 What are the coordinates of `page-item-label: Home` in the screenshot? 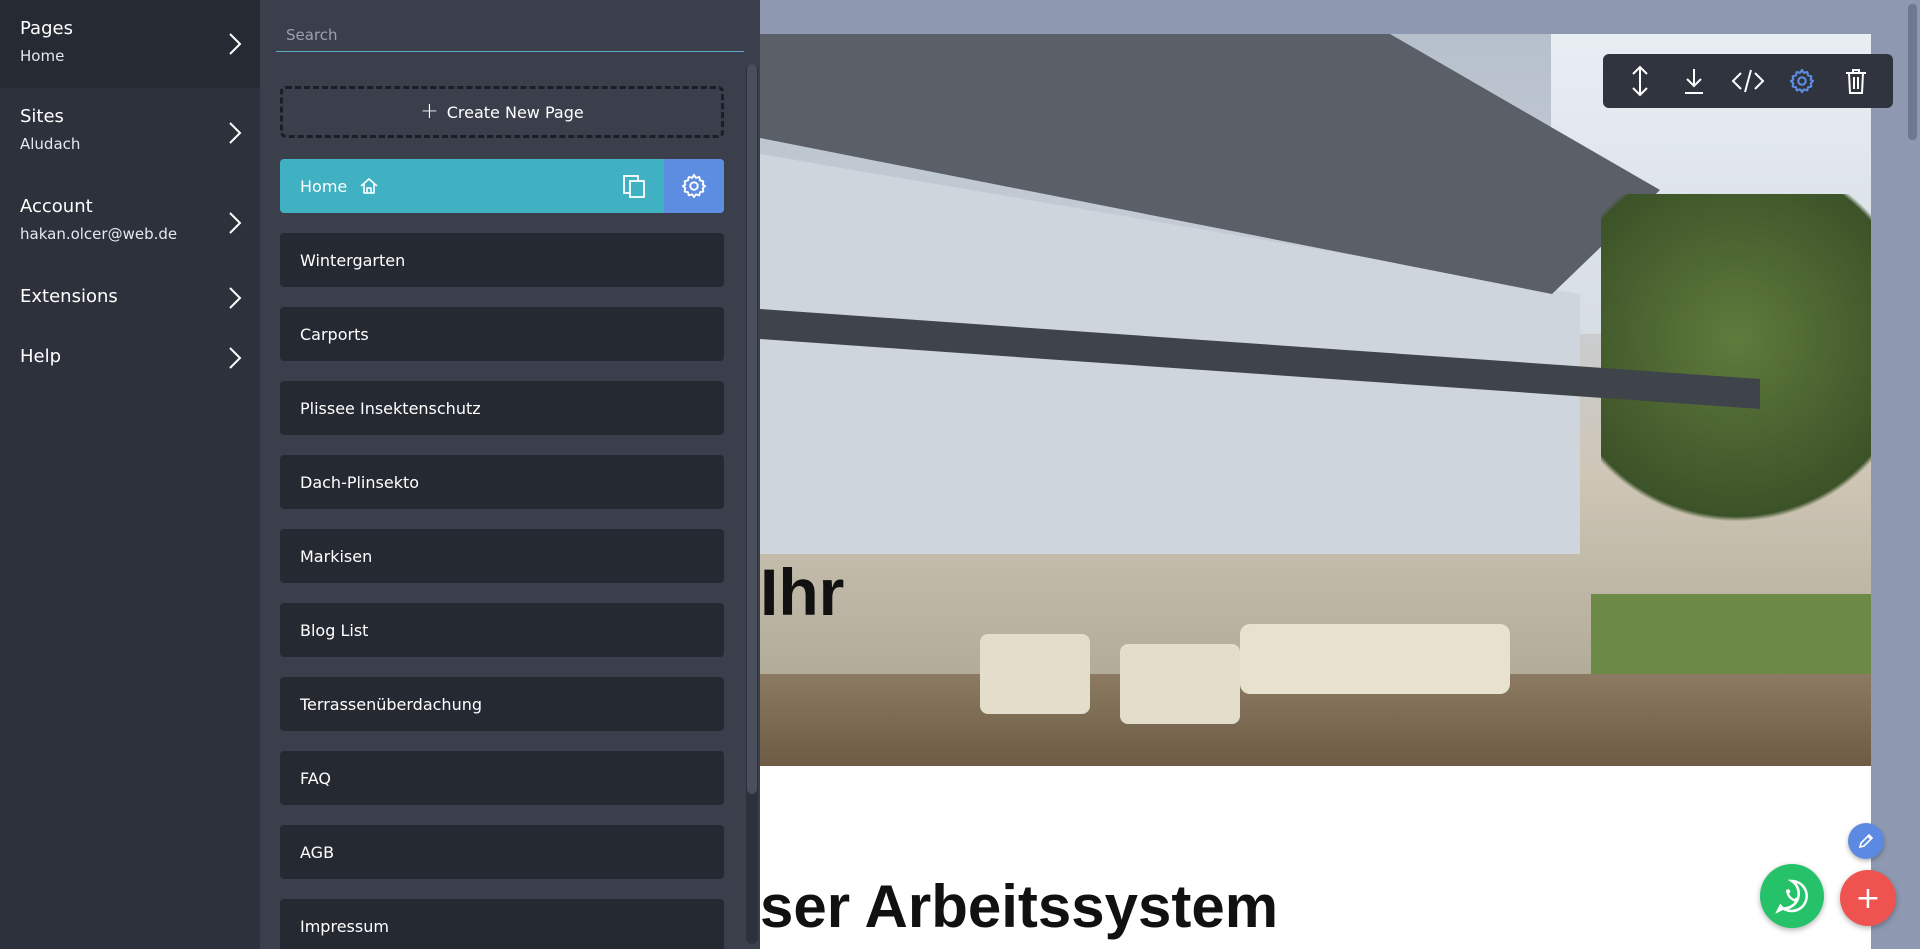 It's located at (324, 186).